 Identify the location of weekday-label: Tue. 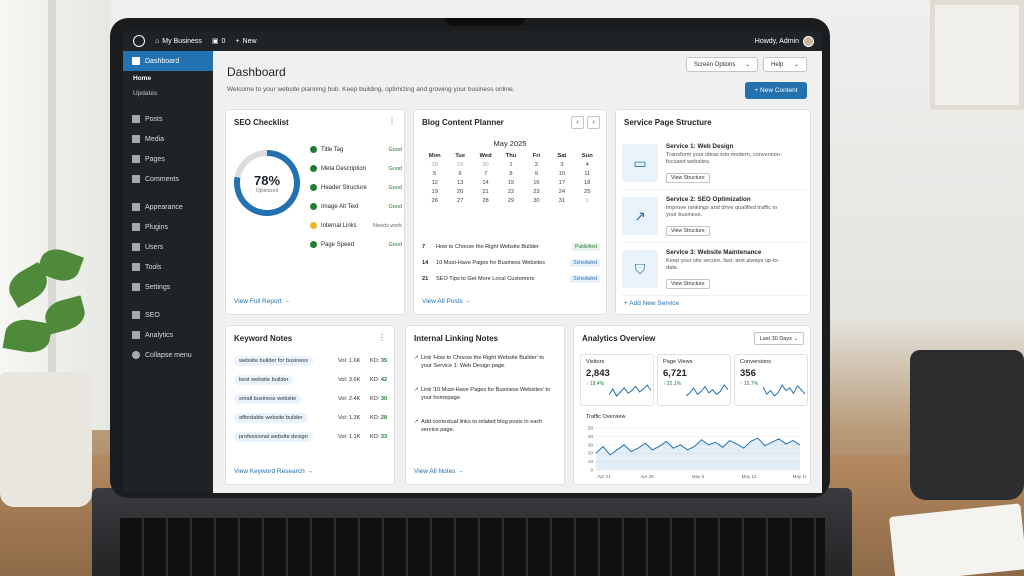
(460, 156).